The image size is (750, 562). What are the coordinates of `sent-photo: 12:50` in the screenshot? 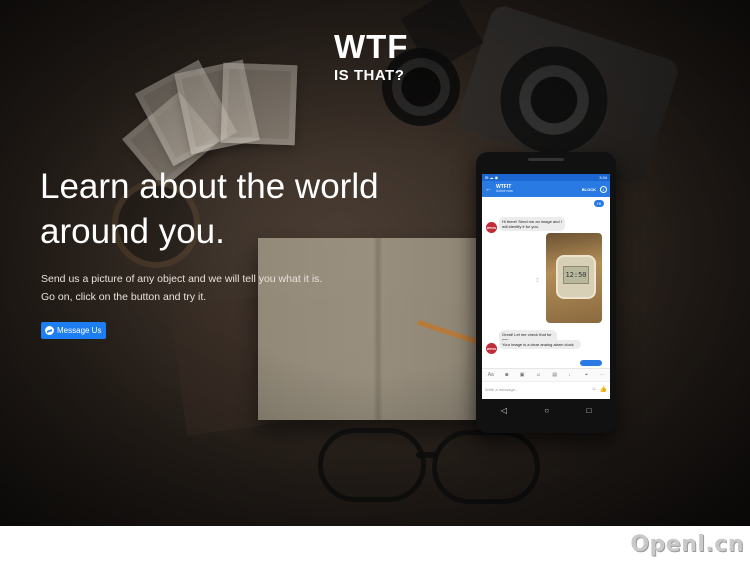 It's located at (574, 278).